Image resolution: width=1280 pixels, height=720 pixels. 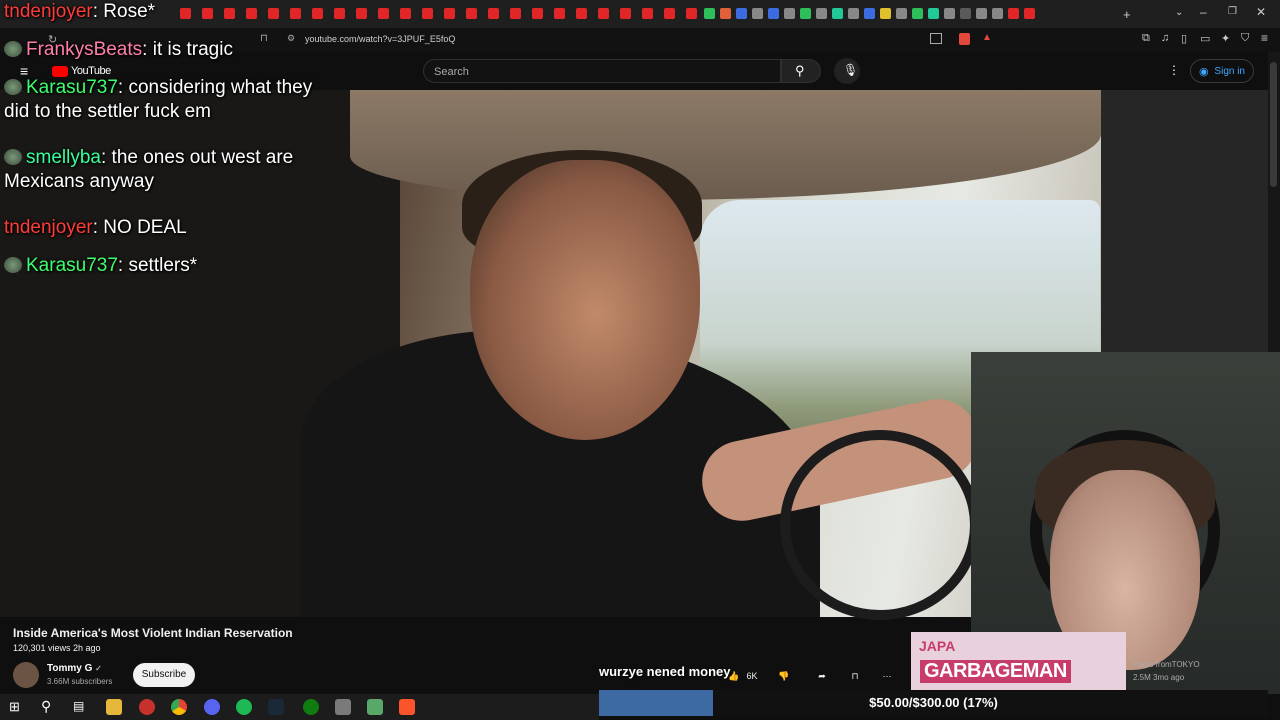 I want to click on obs-icon, so click(x=147, y=707).